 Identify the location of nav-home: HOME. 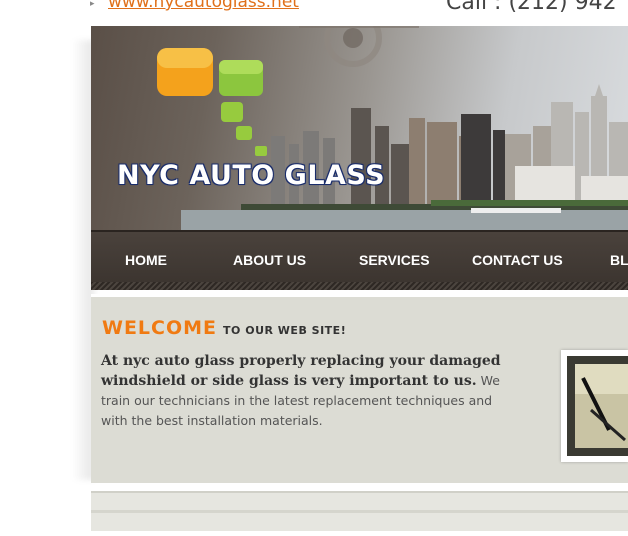
(146, 260).